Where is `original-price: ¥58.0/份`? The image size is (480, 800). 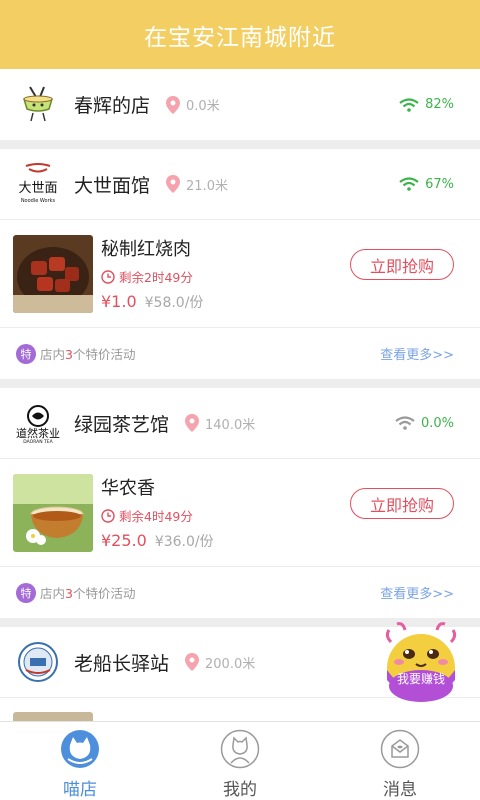
original-price: ¥58.0/份 is located at coordinates (174, 303).